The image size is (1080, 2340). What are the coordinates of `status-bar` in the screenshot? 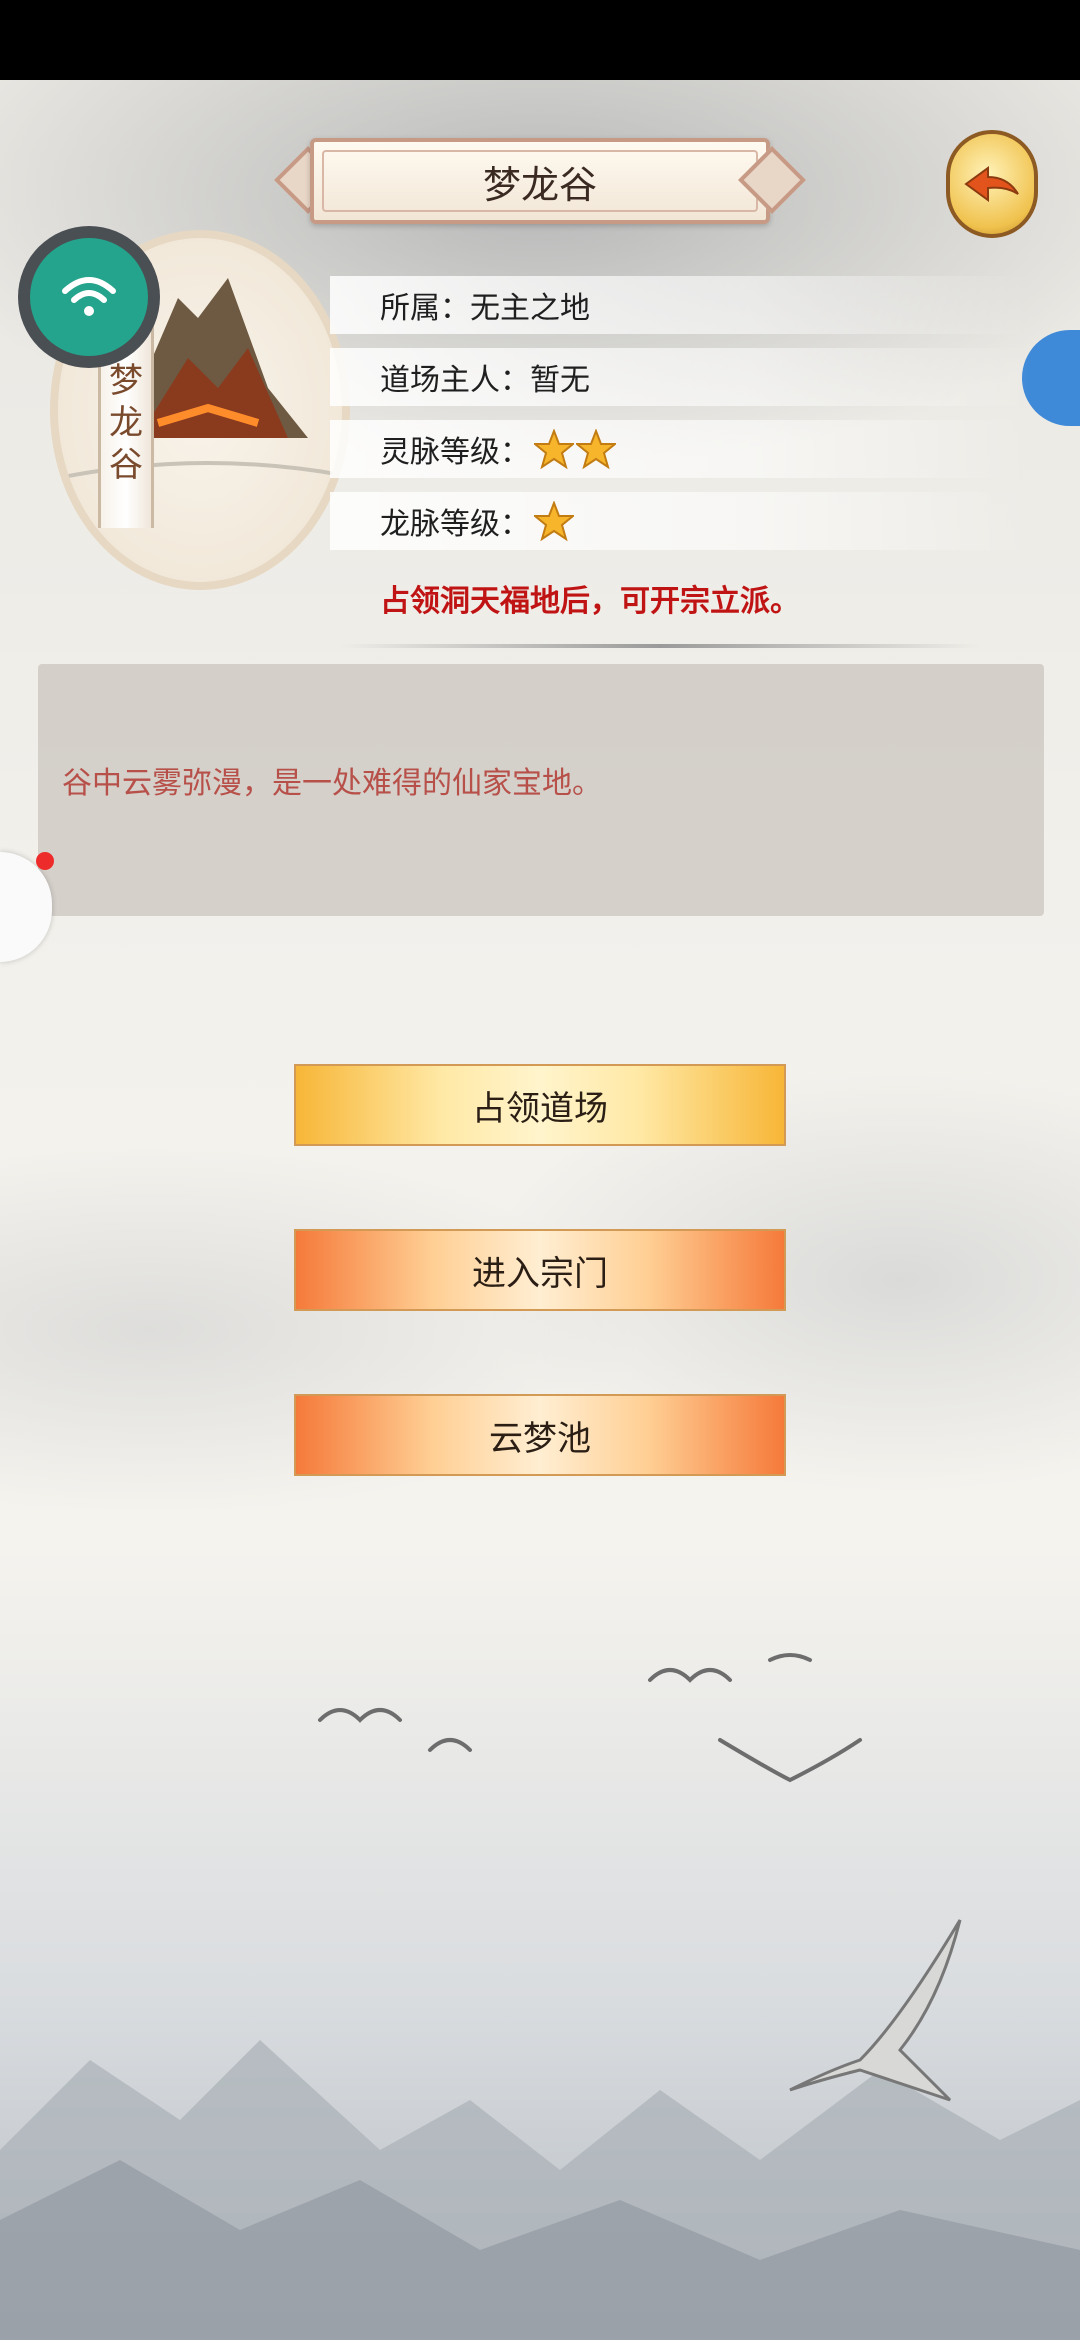 It's located at (540, 40).